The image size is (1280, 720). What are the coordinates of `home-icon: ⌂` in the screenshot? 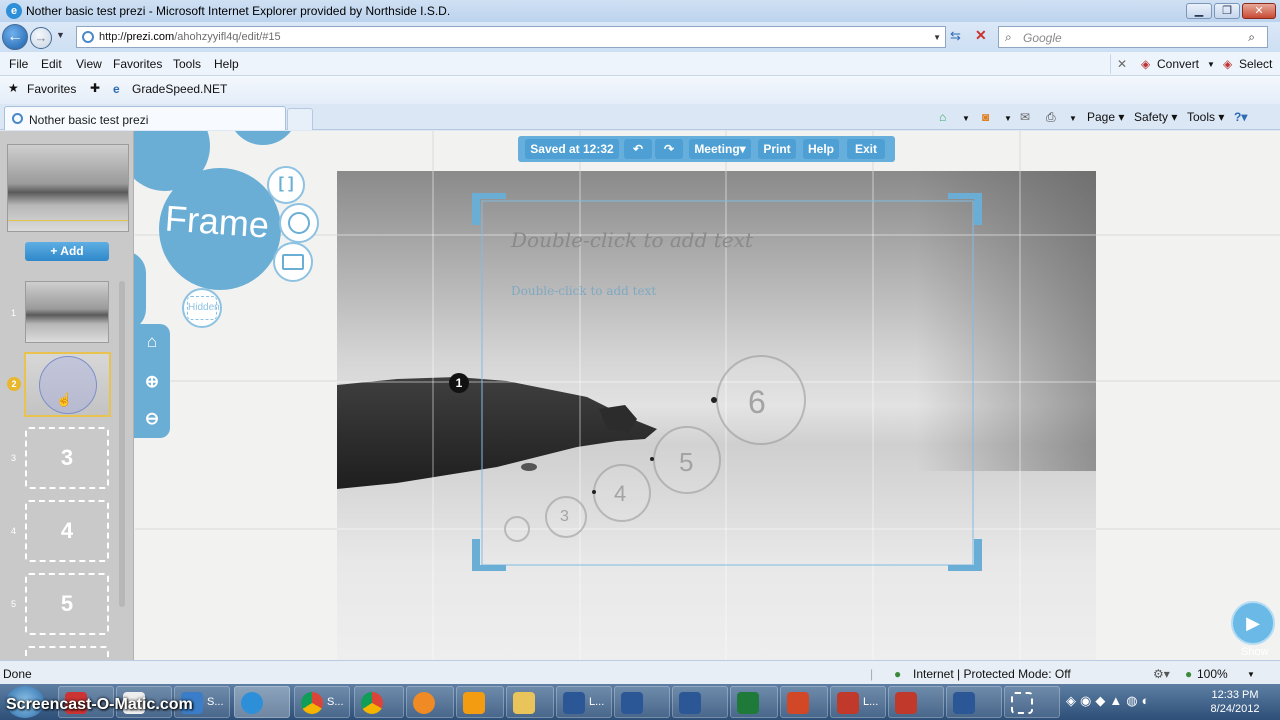 It's located at (942, 117).